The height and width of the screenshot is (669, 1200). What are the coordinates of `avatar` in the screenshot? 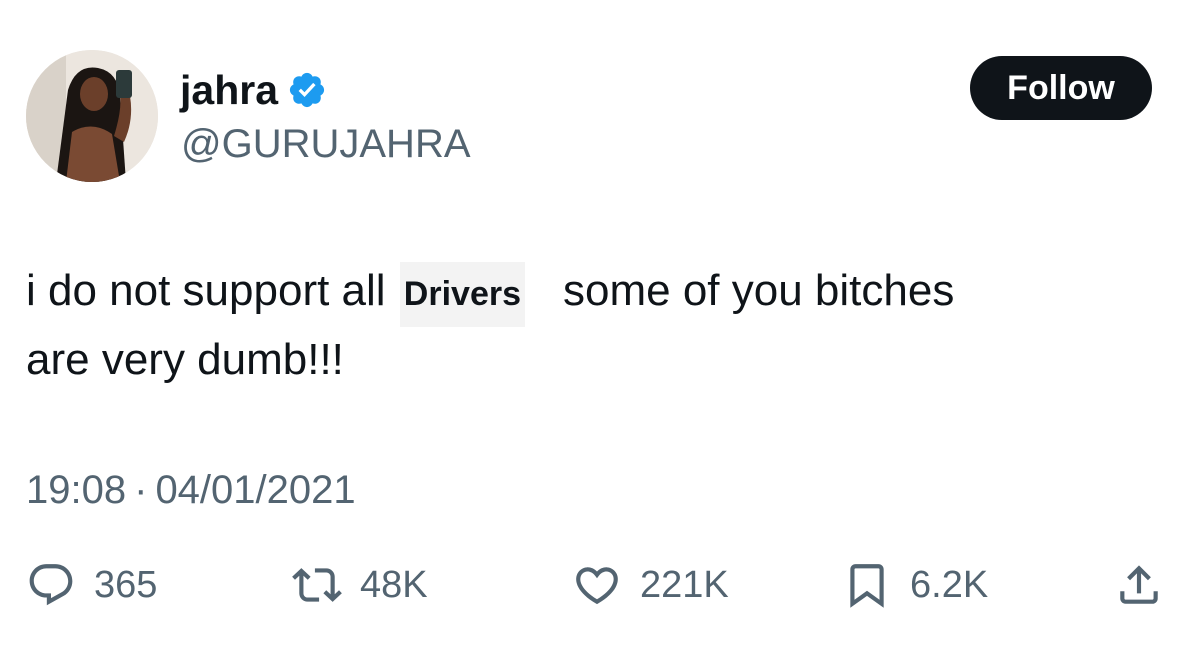 It's located at (92, 116).